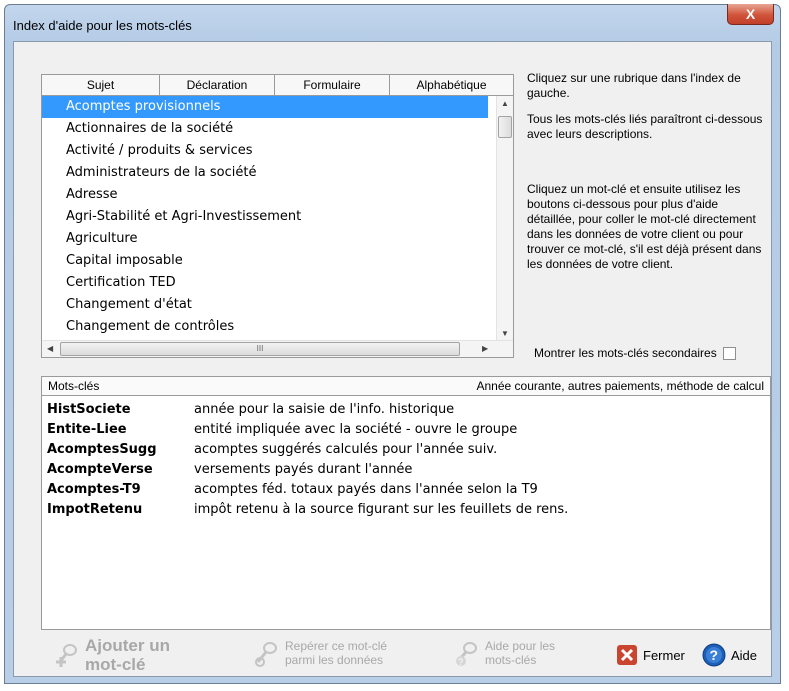  I want to click on topic-list-item: Agri-Stabilité et Agri-Investissement, so click(265, 217).